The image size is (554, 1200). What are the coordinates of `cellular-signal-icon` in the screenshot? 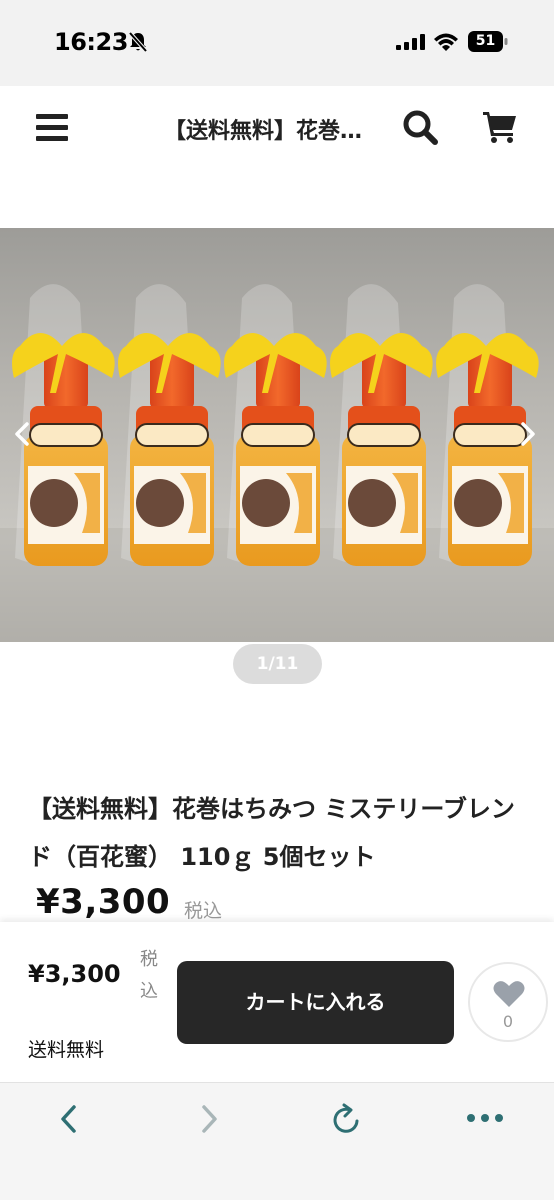 It's located at (410, 42).